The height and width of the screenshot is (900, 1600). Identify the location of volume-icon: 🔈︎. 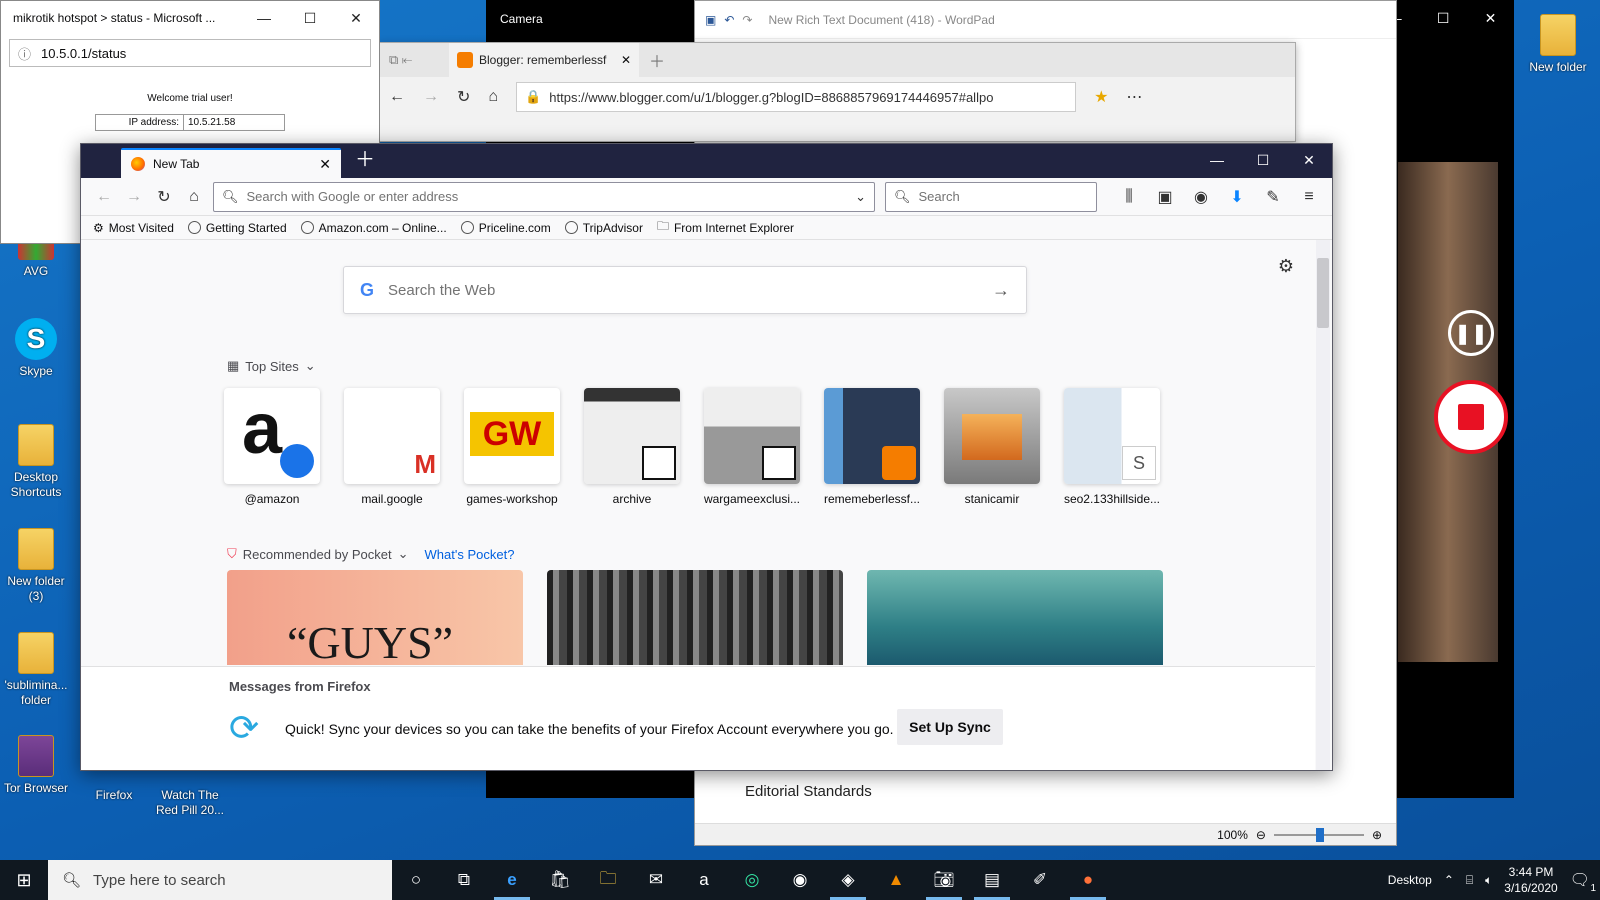
(1488, 880).